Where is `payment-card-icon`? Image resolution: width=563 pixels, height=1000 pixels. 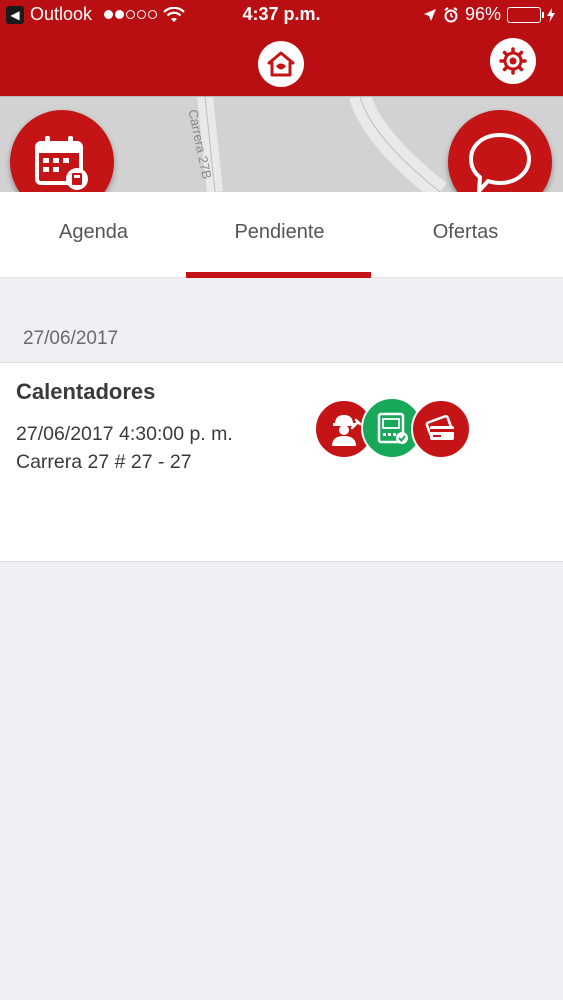
payment-card-icon is located at coordinates (439, 427).